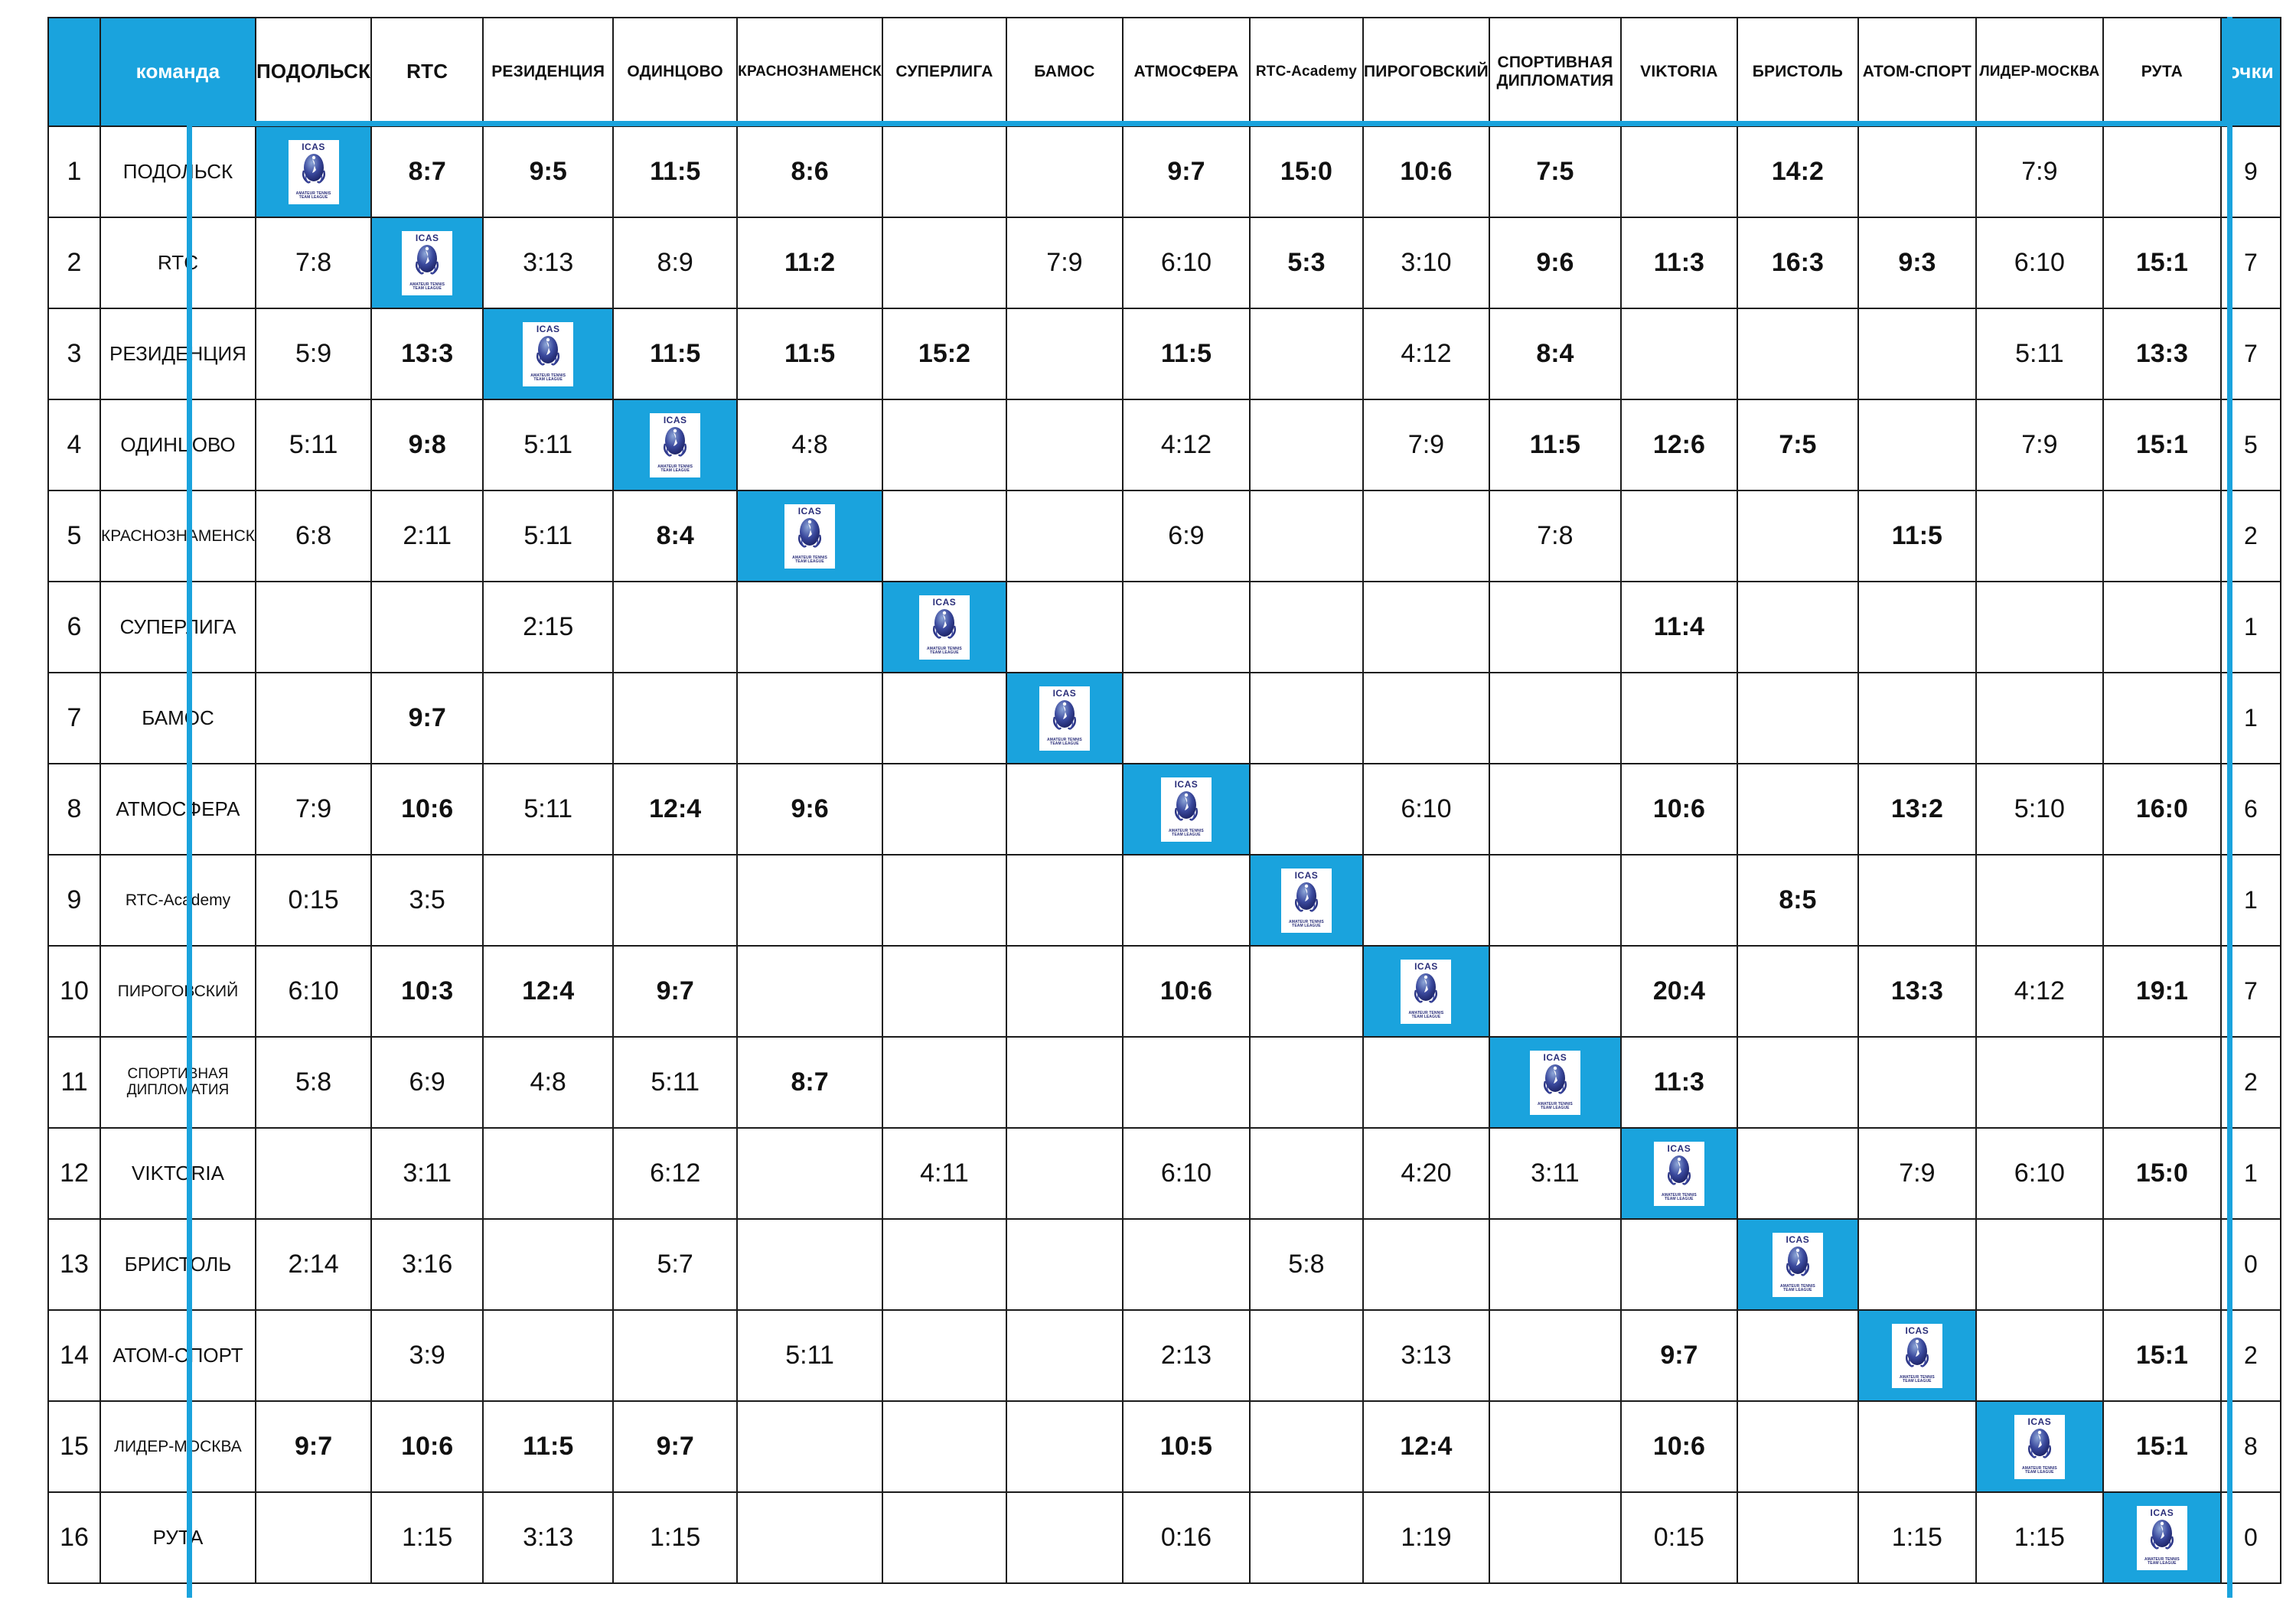 This screenshot has height=1623, width=2296. What do you see at coordinates (1917, 809) in the screenshot?
I see `score-cell: 13:2` at bounding box center [1917, 809].